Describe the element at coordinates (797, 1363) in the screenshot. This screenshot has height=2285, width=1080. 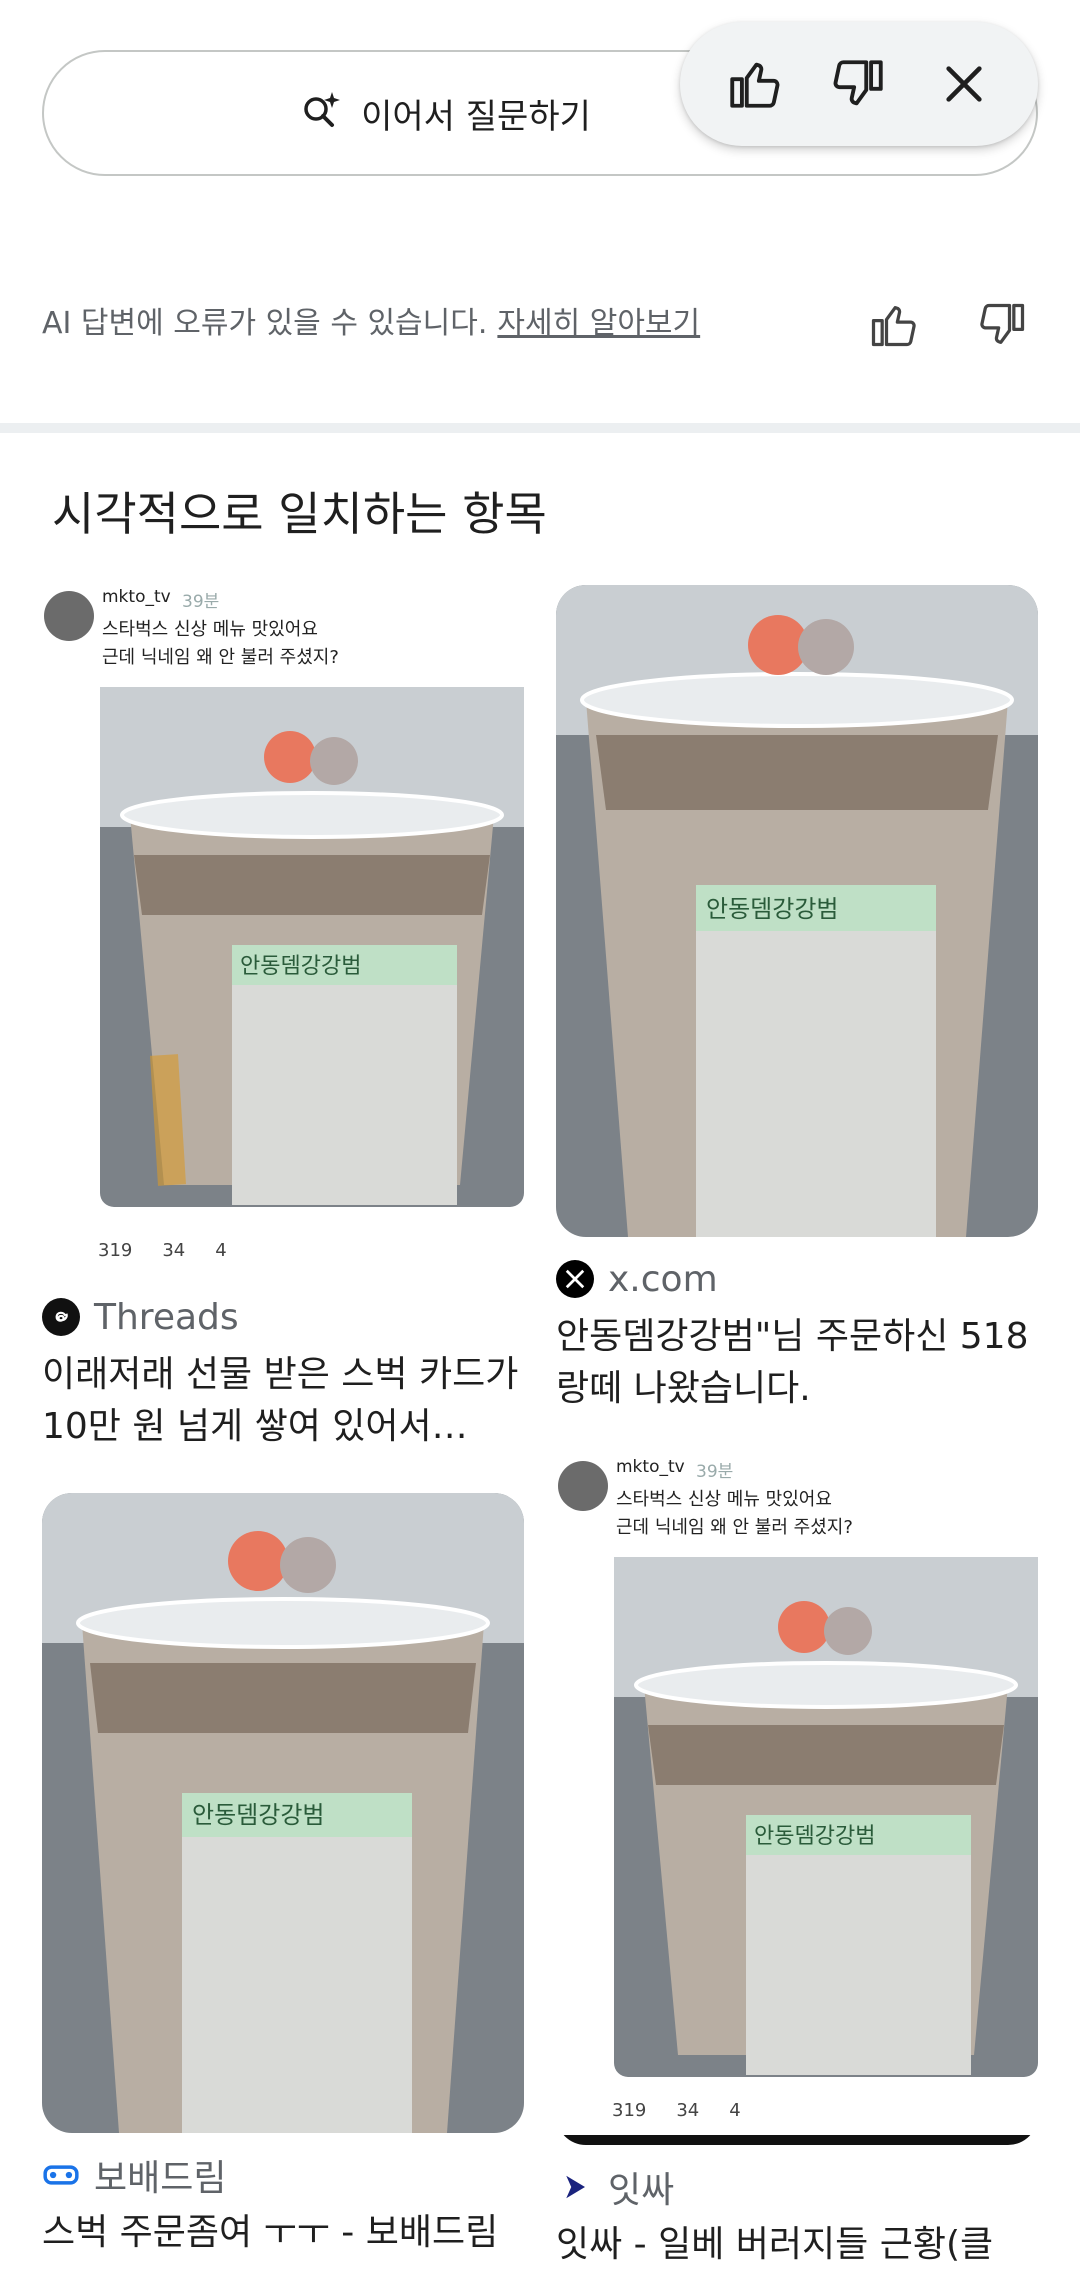
I see `result-title: 안동뎀강강범"님 주문하신 518랑떼 나왔습니다.` at that location.